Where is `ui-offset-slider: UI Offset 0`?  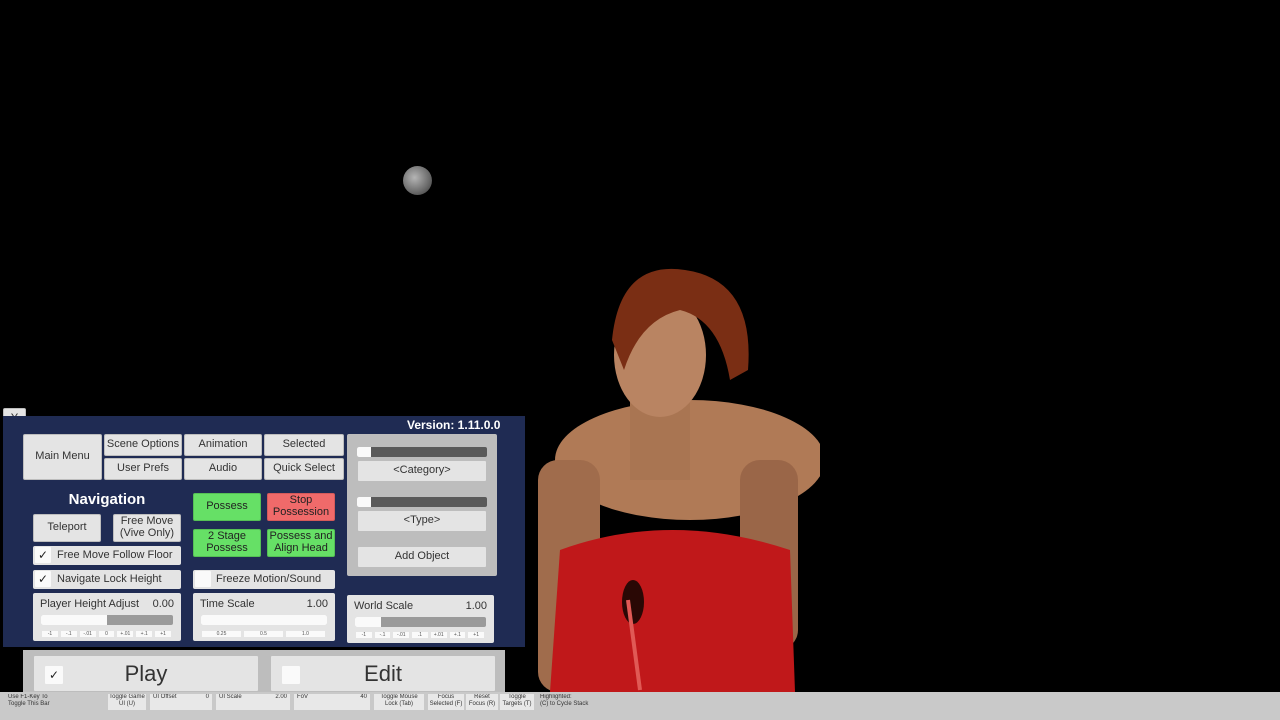
ui-offset-slider: UI Offset 0 is located at coordinates (181, 702).